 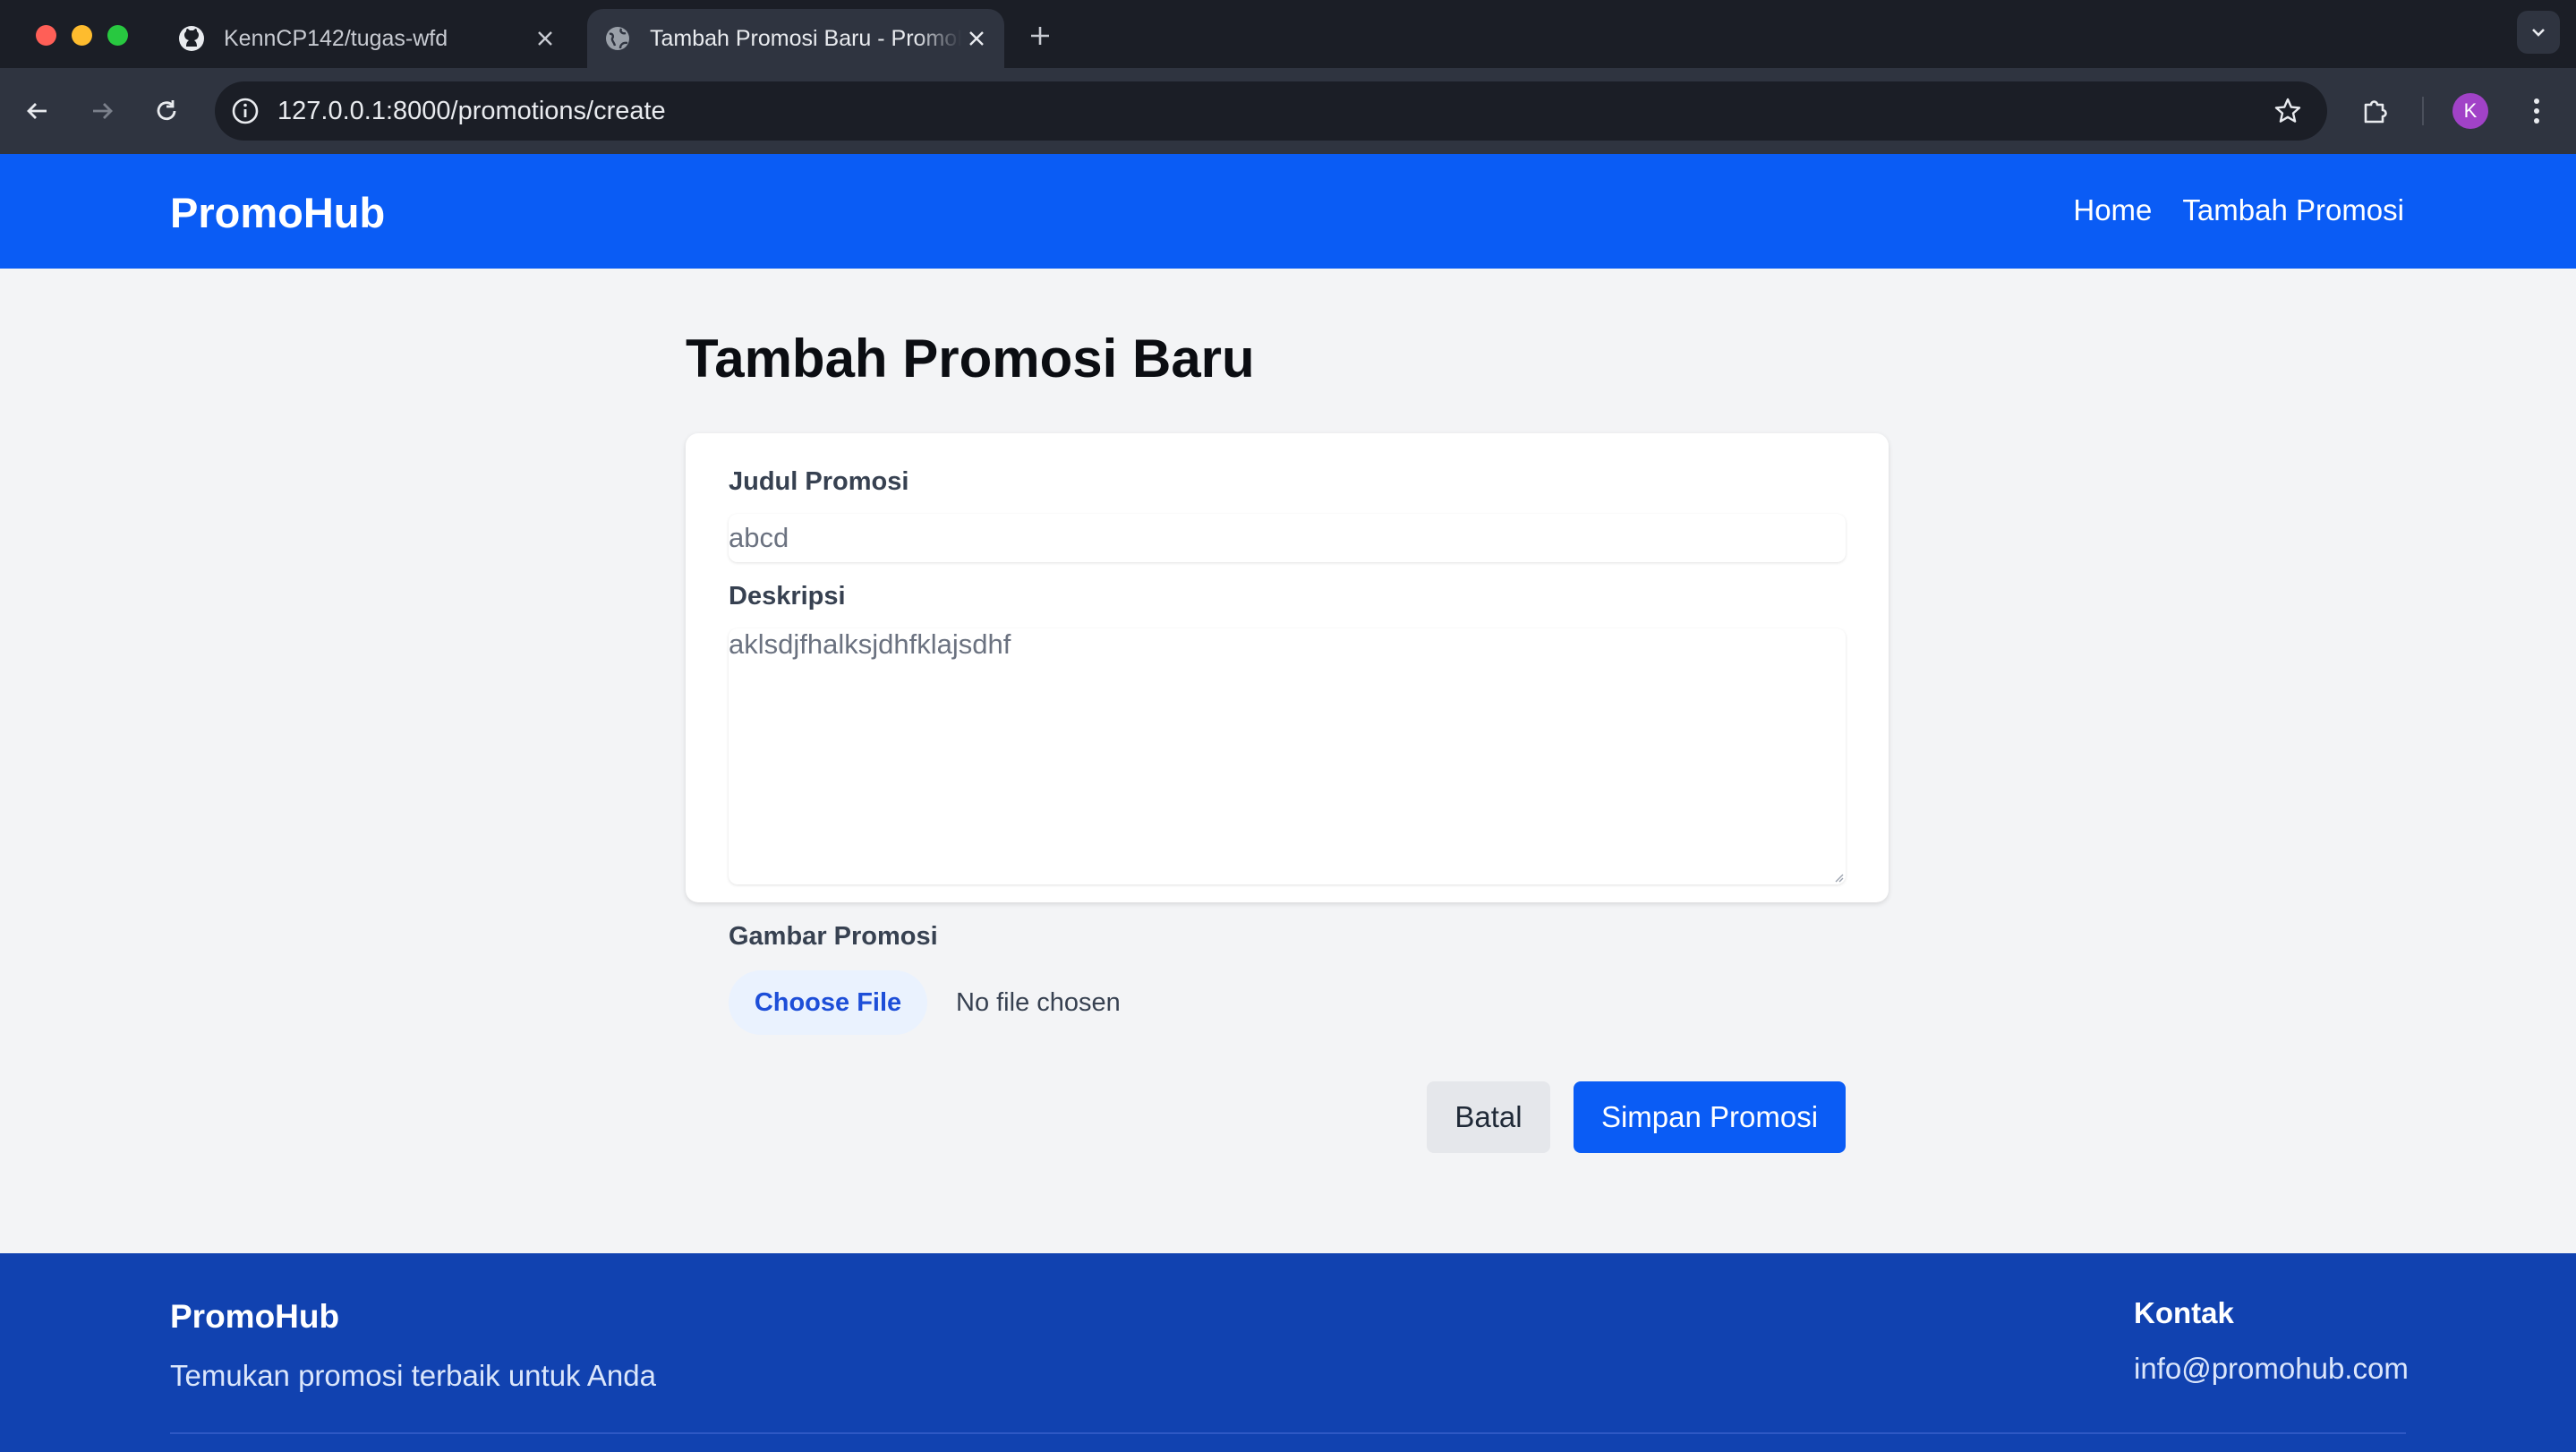 I want to click on resize-handle-icon, so click(x=1838, y=877).